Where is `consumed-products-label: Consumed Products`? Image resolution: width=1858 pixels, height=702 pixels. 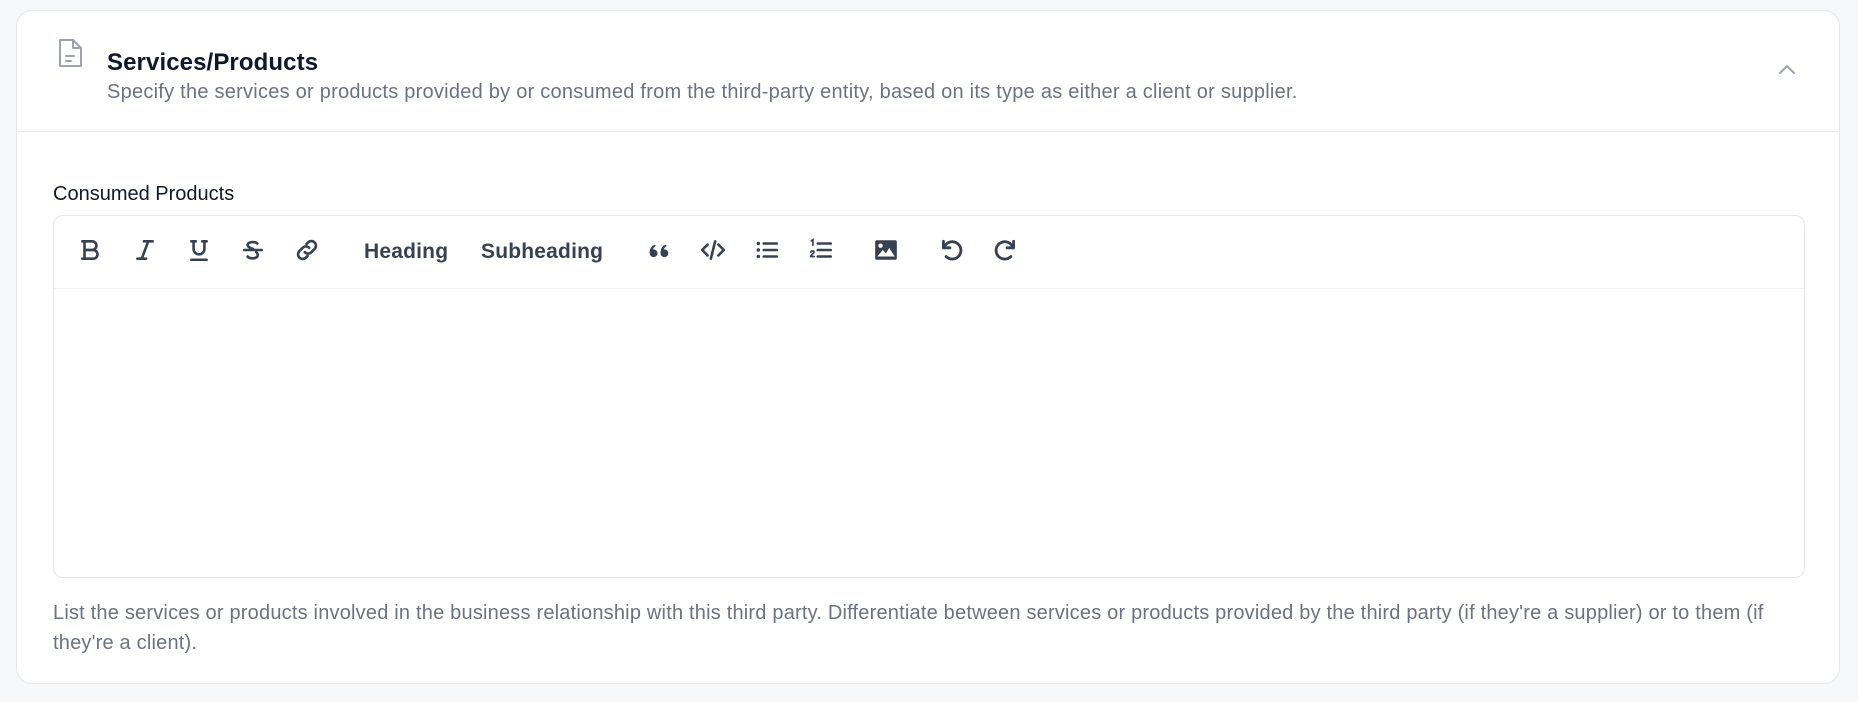 consumed-products-label: Consumed Products is located at coordinates (144, 194).